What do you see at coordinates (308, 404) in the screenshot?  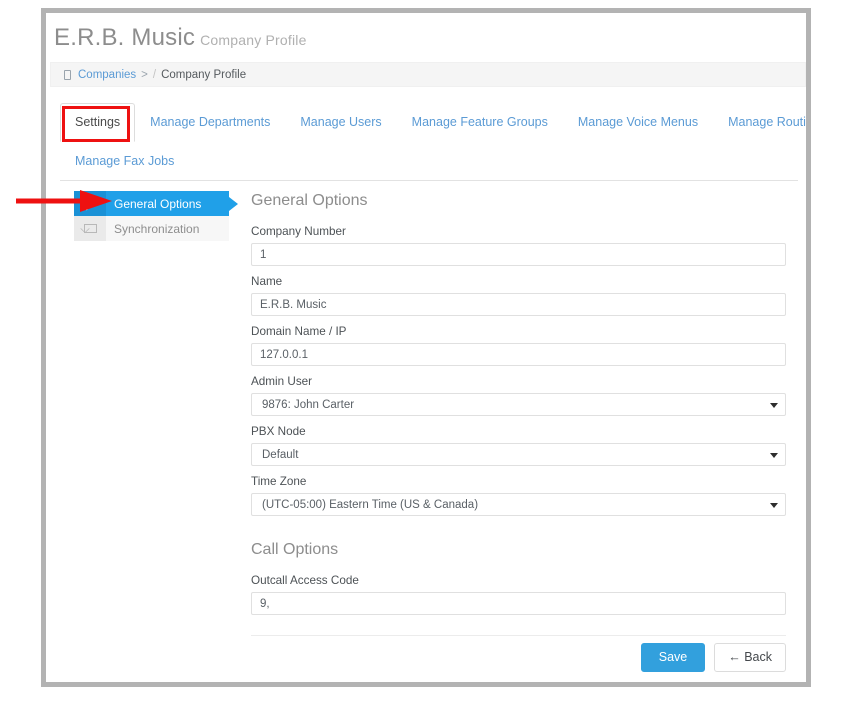 I see `select-admin-user-value: 9876: John Carter` at bounding box center [308, 404].